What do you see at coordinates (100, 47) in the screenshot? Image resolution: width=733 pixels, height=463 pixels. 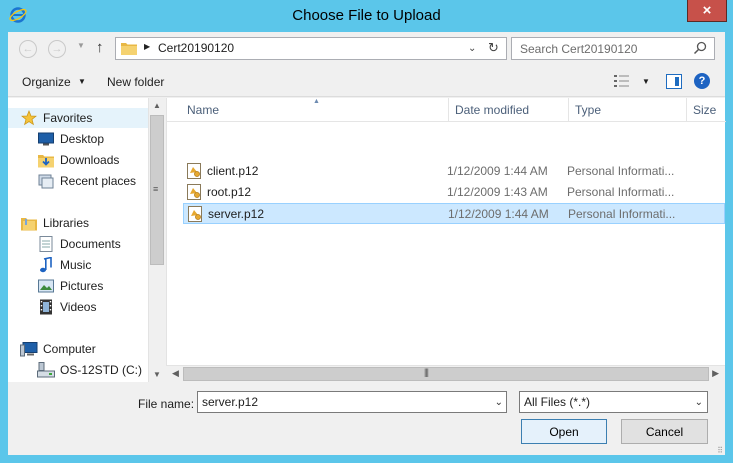 I see `up-arrow-icon: ↑` at bounding box center [100, 47].